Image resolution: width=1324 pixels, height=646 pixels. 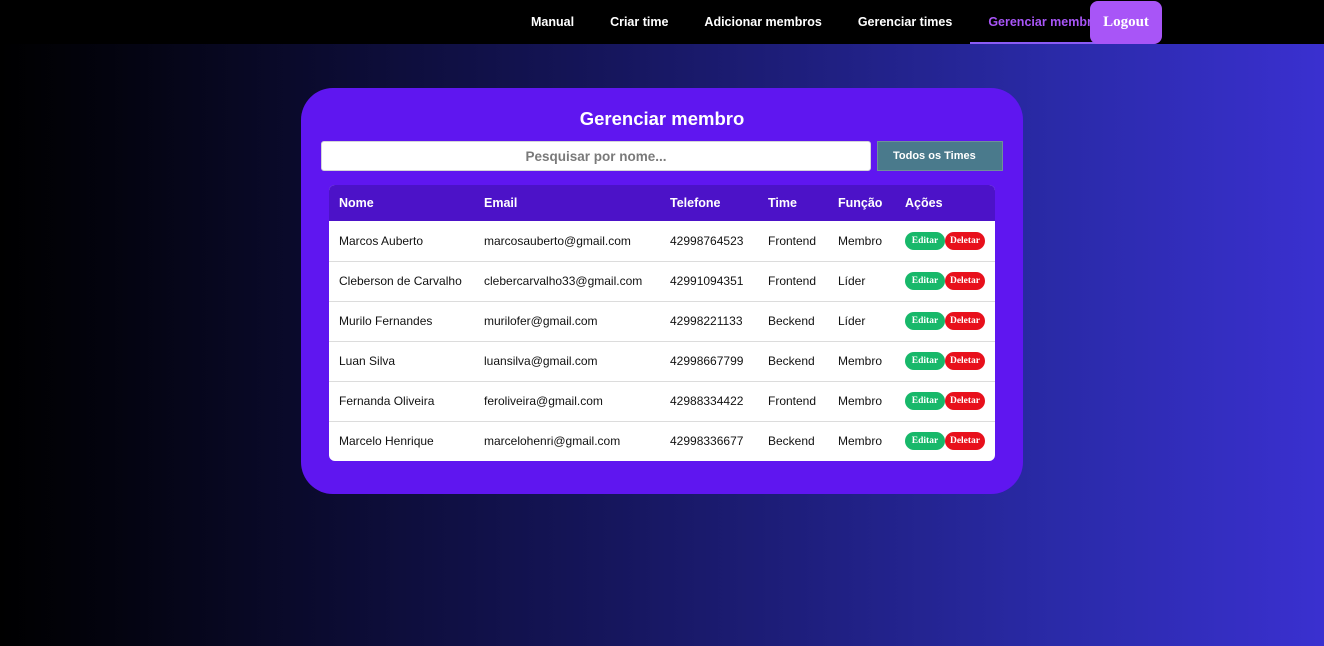 What do you see at coordinates (557, 240) in the screenshot?
I see `cell-email: marcosauberto@gmail.com` at bounding box center [557, 240].